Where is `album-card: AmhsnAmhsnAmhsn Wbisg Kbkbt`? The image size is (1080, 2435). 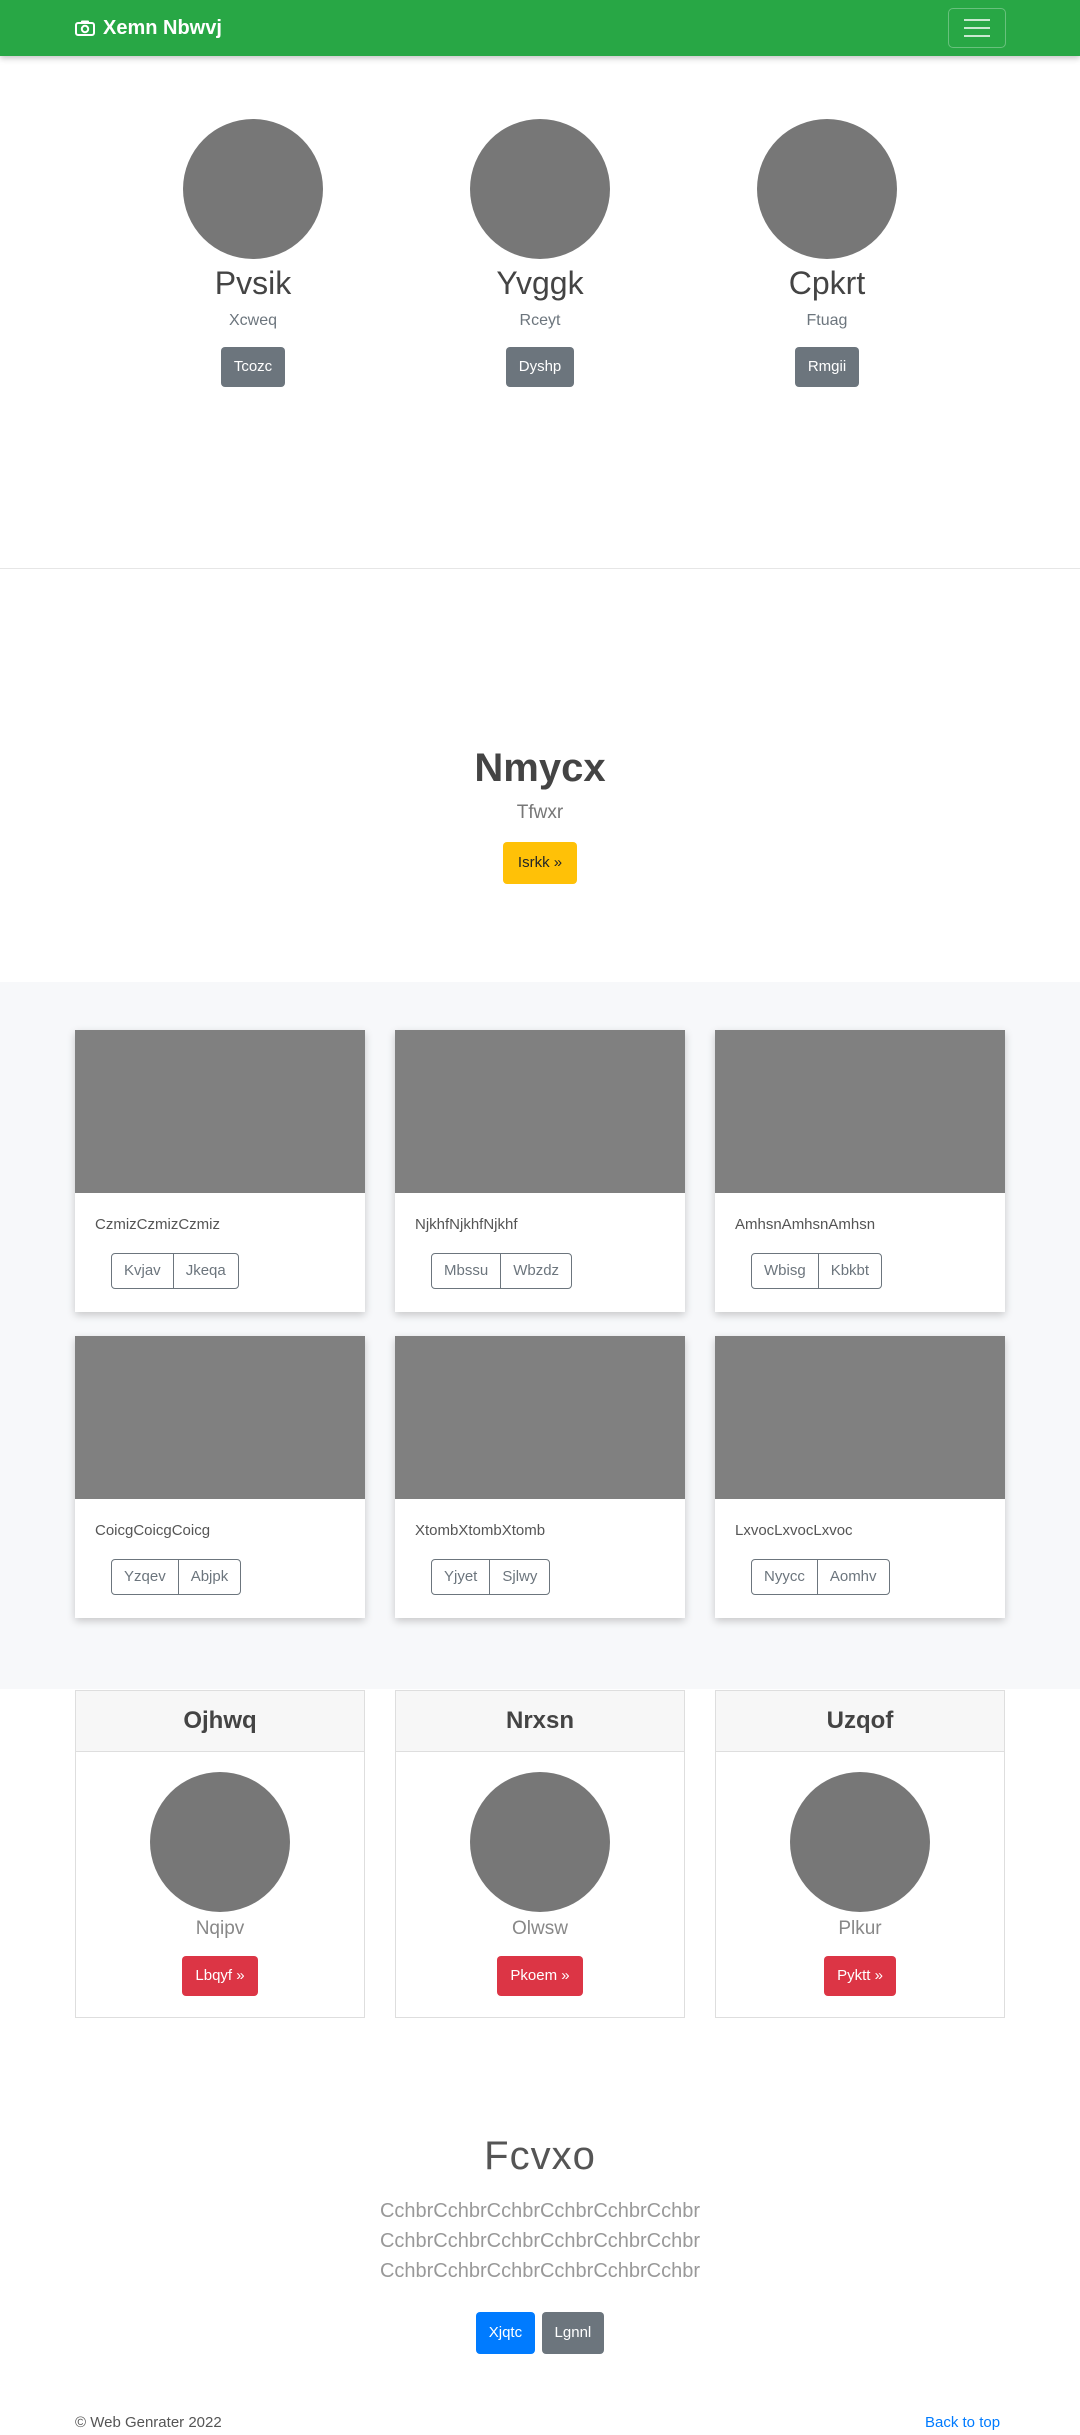 album-card: AmhsnAmhsnAmhsn Wbisg Kbkbt is located at coordinates (860, 1171).